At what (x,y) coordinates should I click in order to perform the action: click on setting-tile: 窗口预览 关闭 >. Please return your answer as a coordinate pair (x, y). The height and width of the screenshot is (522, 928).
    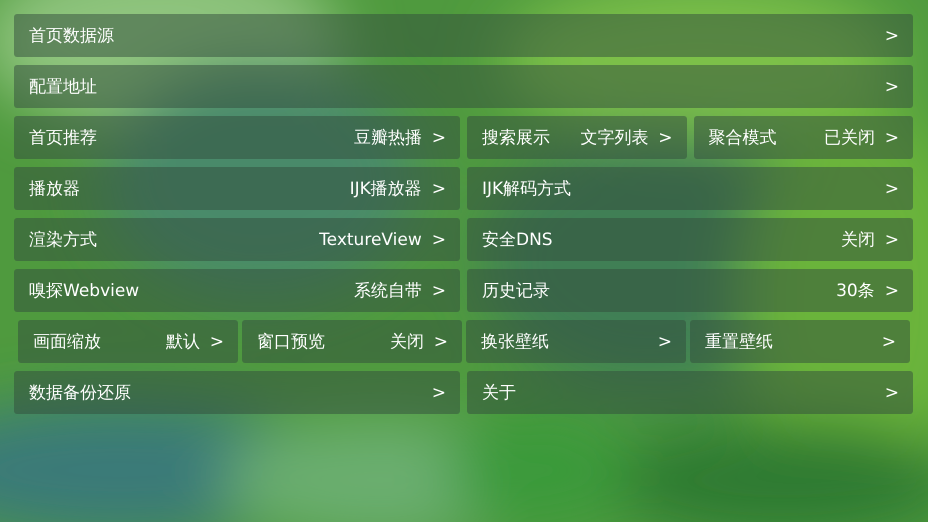
    Looking at the image, I should click on (352, 341).